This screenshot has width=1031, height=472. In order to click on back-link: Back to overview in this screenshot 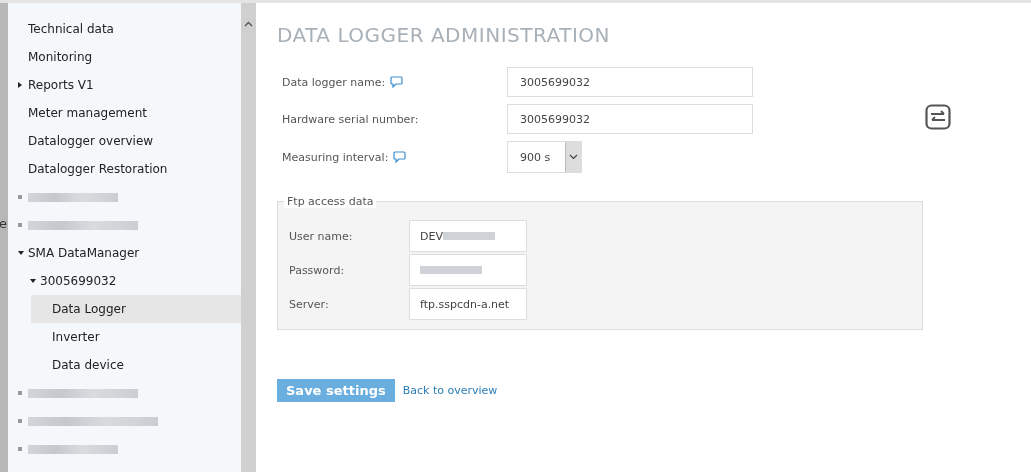, I will do `click(450, 390)`.